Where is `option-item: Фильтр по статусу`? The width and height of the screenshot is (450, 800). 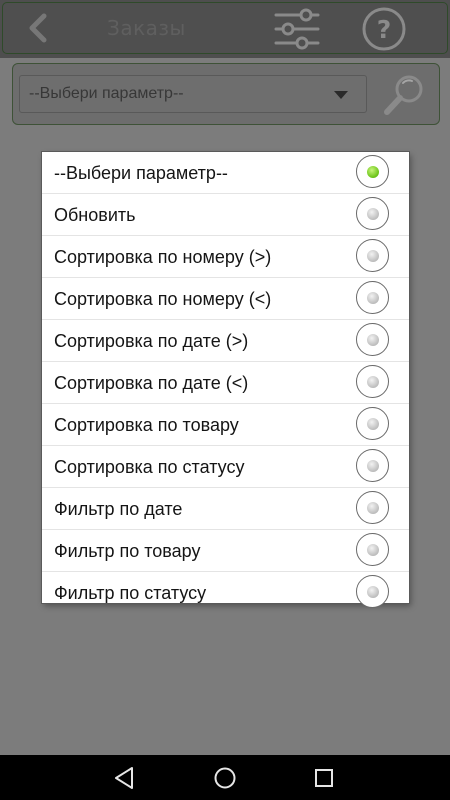
option-item: Фильтр по статусу is located at coordinates (225, 592).